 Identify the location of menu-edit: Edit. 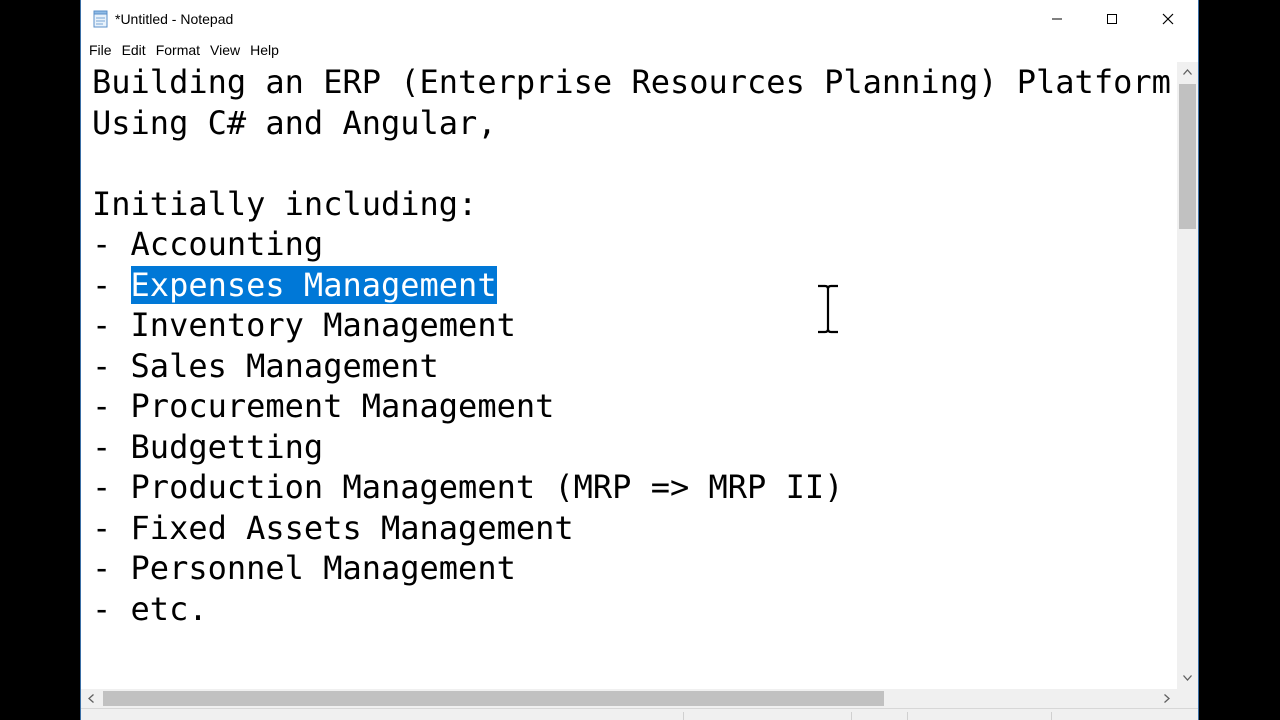
(134, 50).